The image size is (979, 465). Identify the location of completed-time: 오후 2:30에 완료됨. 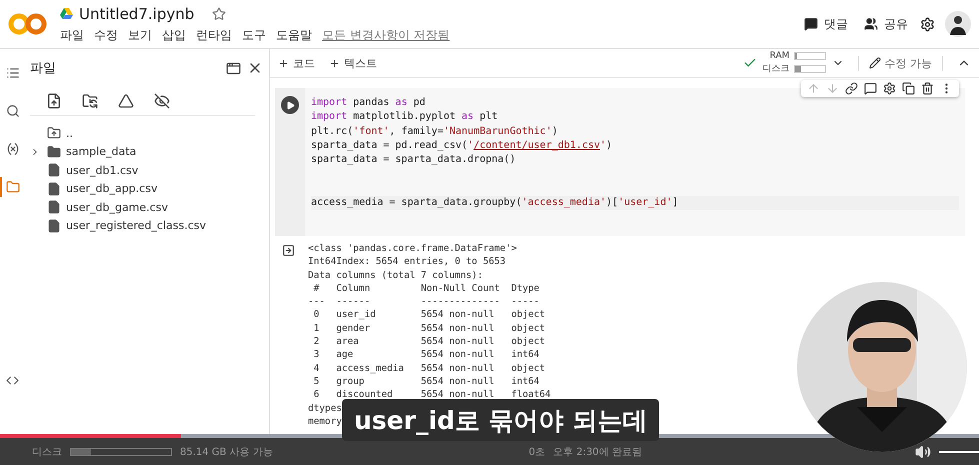
(597, 452).